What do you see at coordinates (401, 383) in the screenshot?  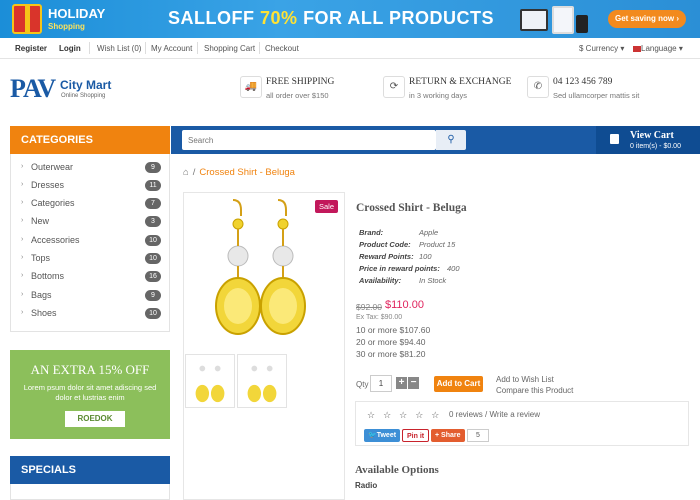 I see `qty-increase-button: +` at bounding box center [401, 383].